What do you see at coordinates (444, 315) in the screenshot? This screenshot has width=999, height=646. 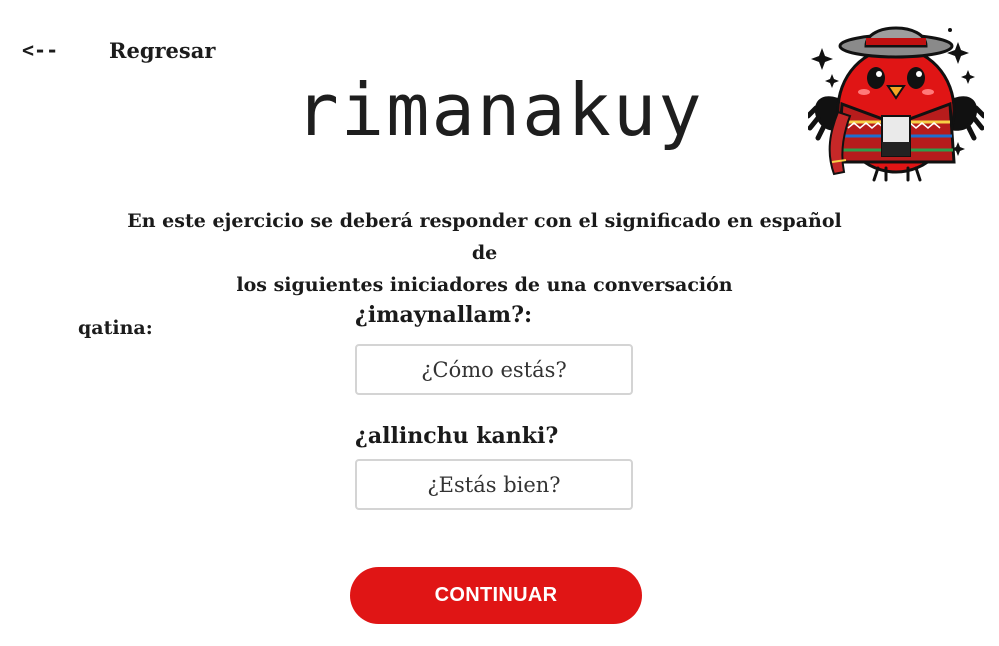 I see `question-1-label: ¿imaynallam?:` at bounding box center [444, 315].